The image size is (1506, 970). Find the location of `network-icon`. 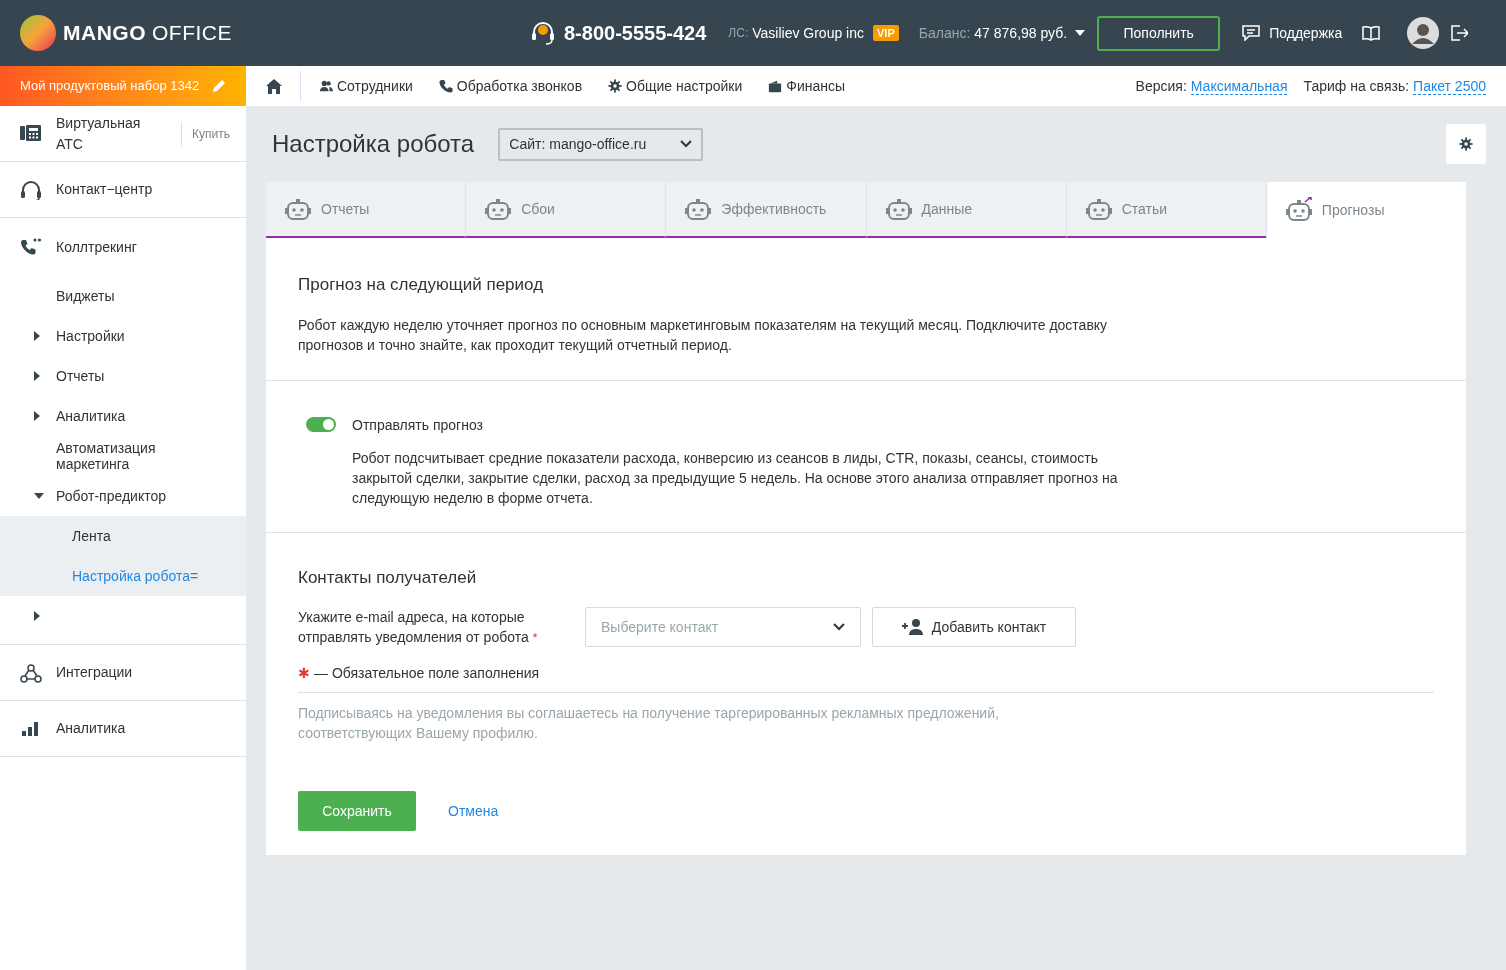

network-icon is located at coordinates (31, 672).